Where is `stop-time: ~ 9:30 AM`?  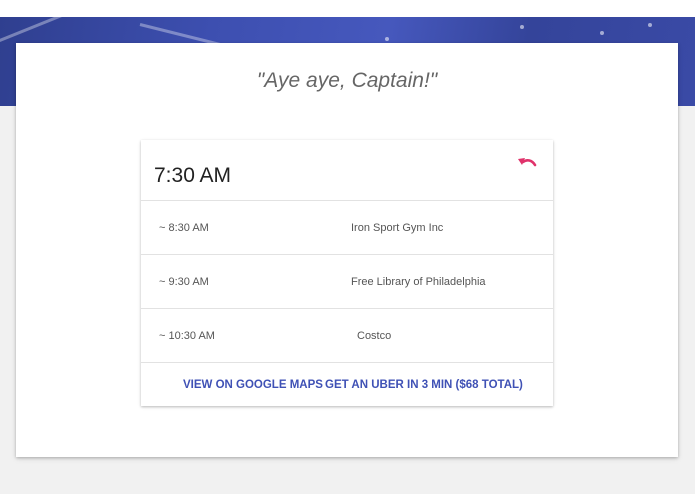 stop-time: ~ 9:30 AM is located at coordinates (184, 282).